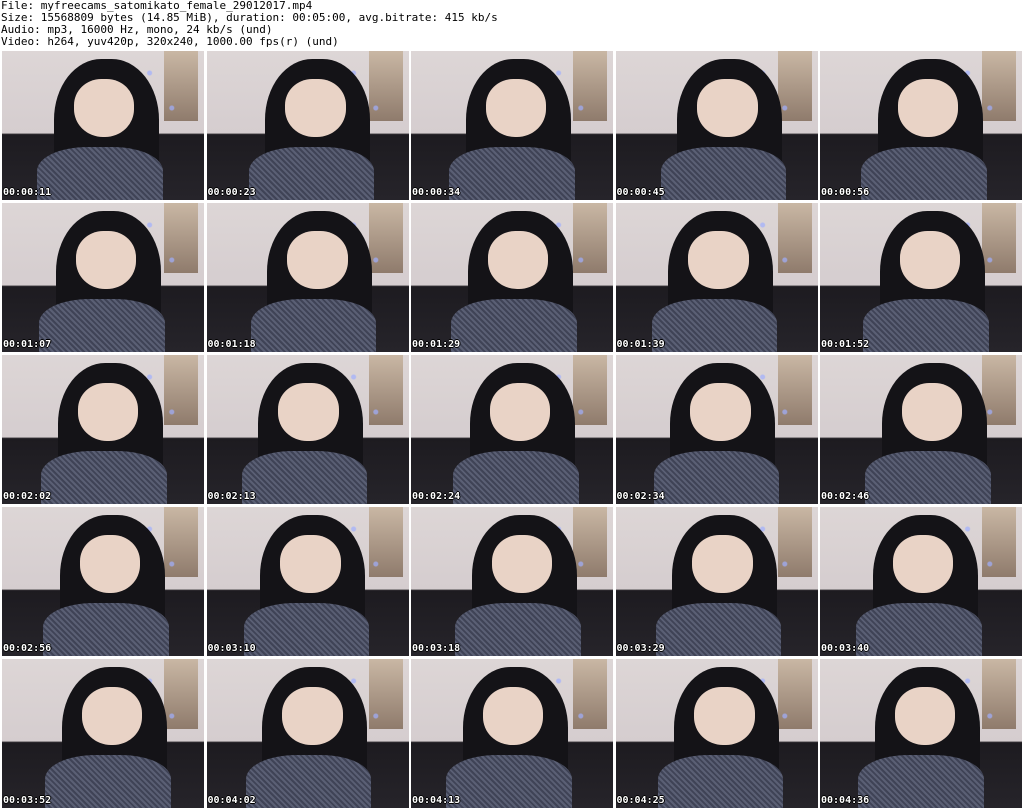  What do you see at coordinates (845, 800) in the screenshot?
I see `thumbnail-timestamp: 00:04:36` at bounding box center [845, 800].